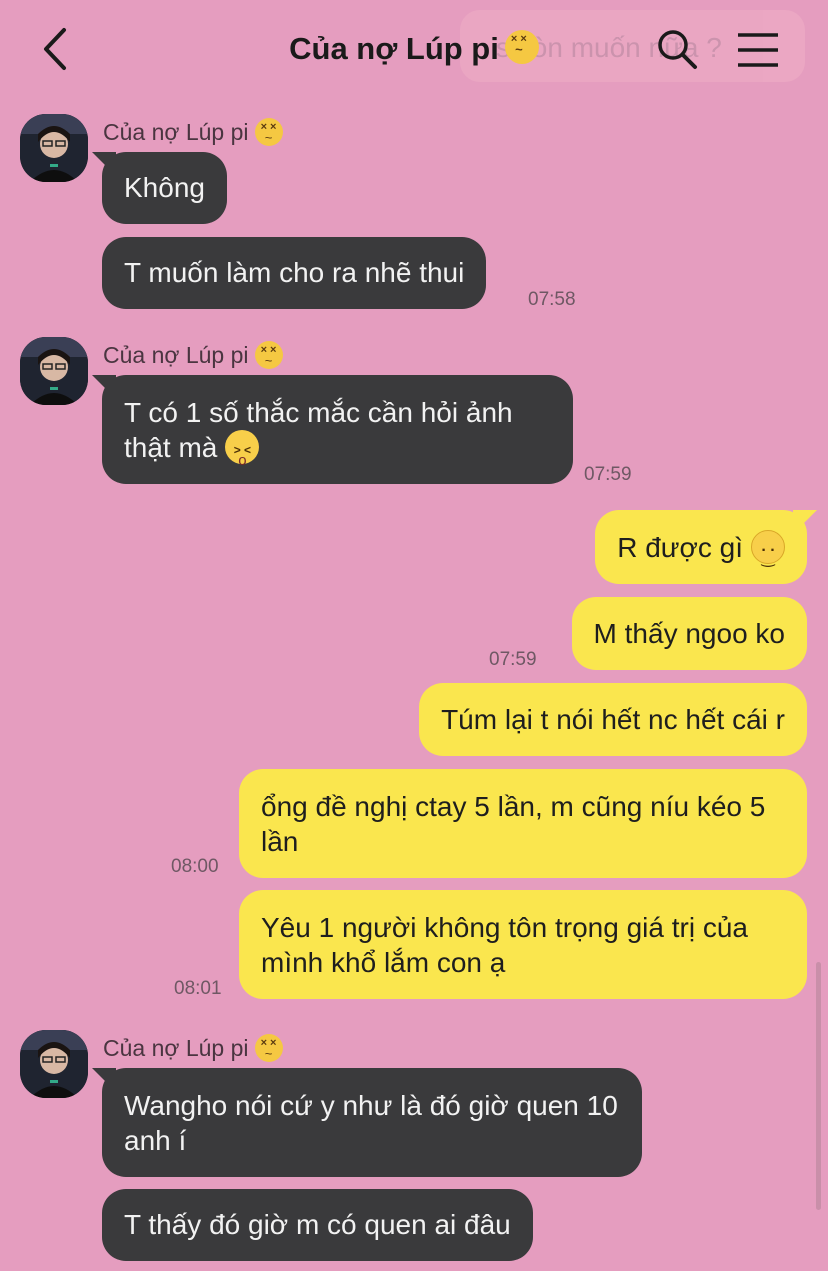 The height and width of the screenshot is (1271, 828). I want to click on crying-face-emoji, so click(242, 454).